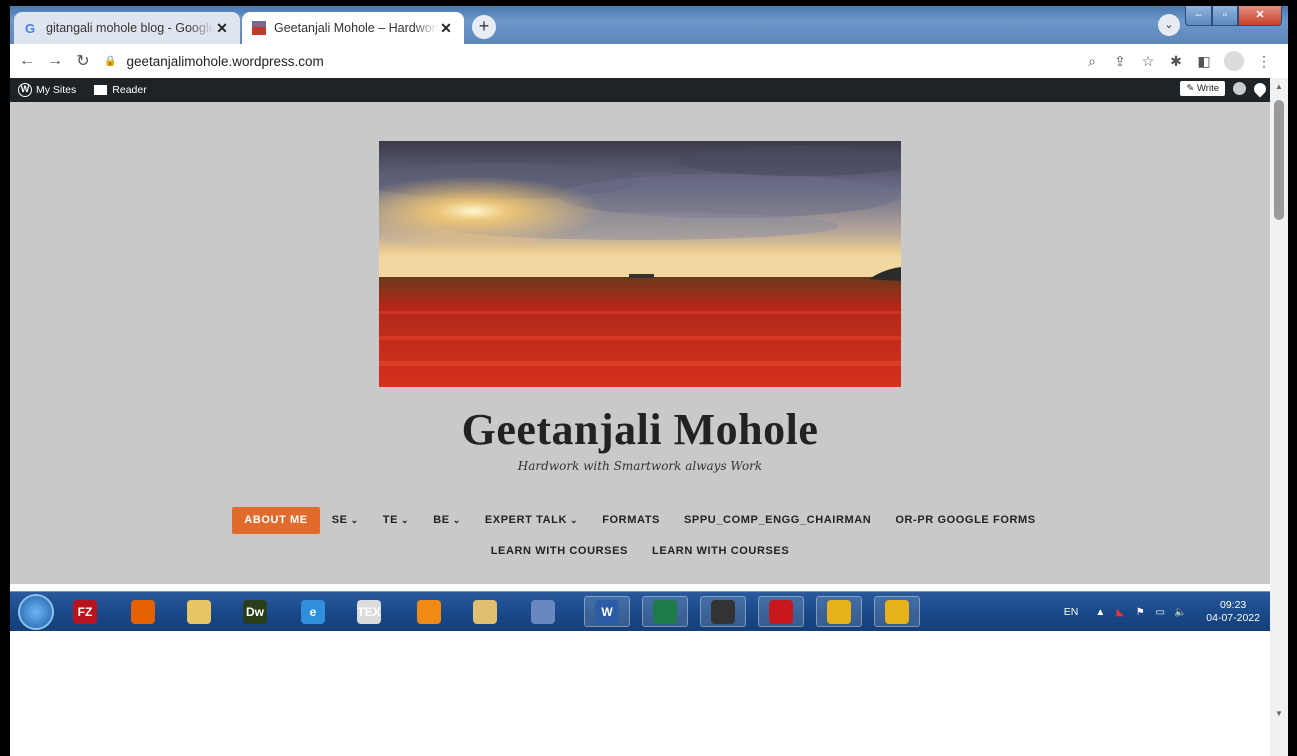 This screenshot has height=756, width=1297. I want to click on filezilla-icon: FZ, so click(85, 611).